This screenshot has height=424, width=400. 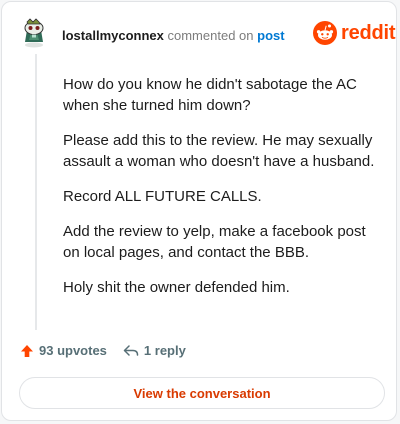 I want to click on username-link: lostallmyconnex, so click(x=113, y=35).